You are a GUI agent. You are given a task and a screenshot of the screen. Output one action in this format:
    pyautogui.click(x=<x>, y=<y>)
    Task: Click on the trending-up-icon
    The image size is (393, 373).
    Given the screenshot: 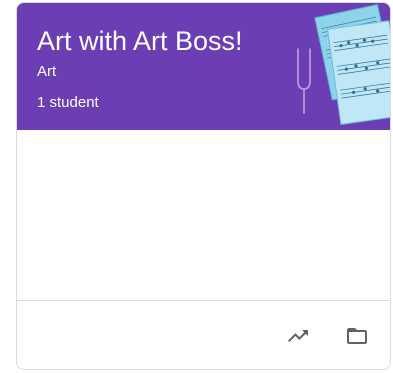 What is the action you would take?
    pyautogui.click(x=298, y=336)
    